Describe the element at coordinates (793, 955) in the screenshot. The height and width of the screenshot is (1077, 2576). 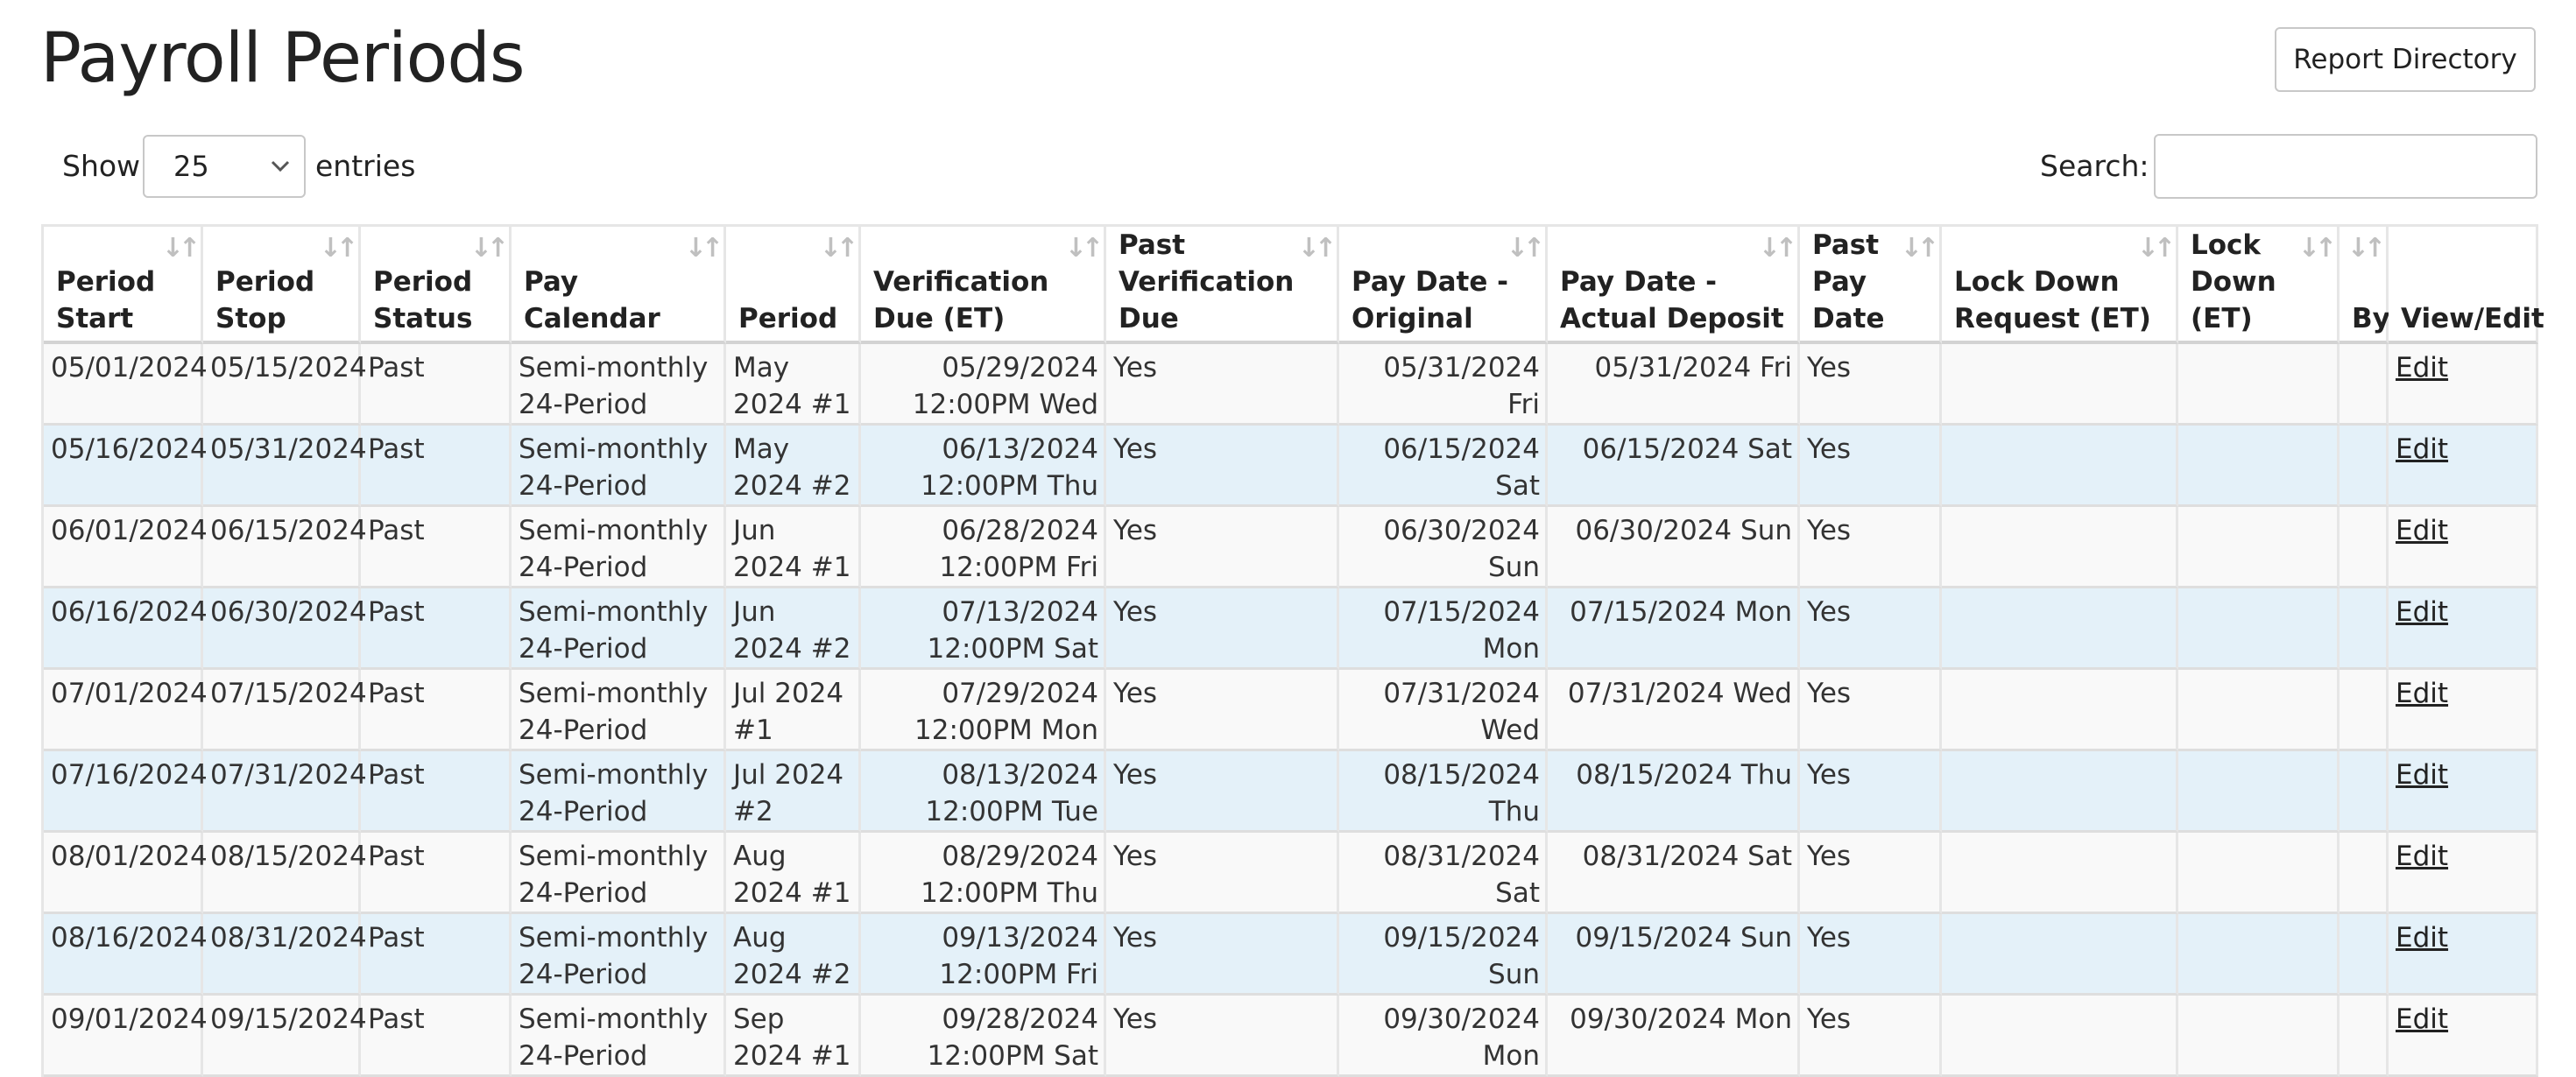
I see `cell-period: Aug 2024 #2` at that location.